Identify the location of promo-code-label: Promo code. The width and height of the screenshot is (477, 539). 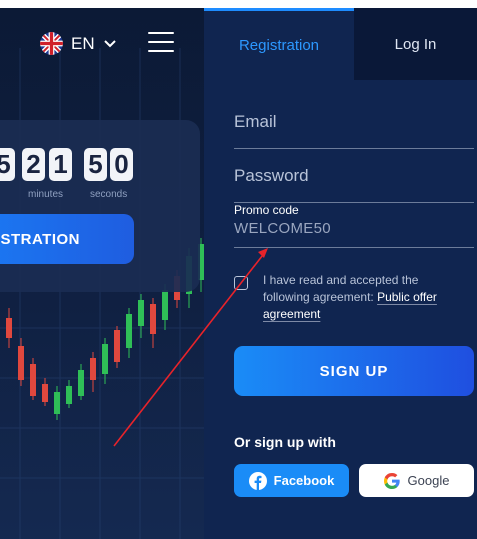
(266, 210).